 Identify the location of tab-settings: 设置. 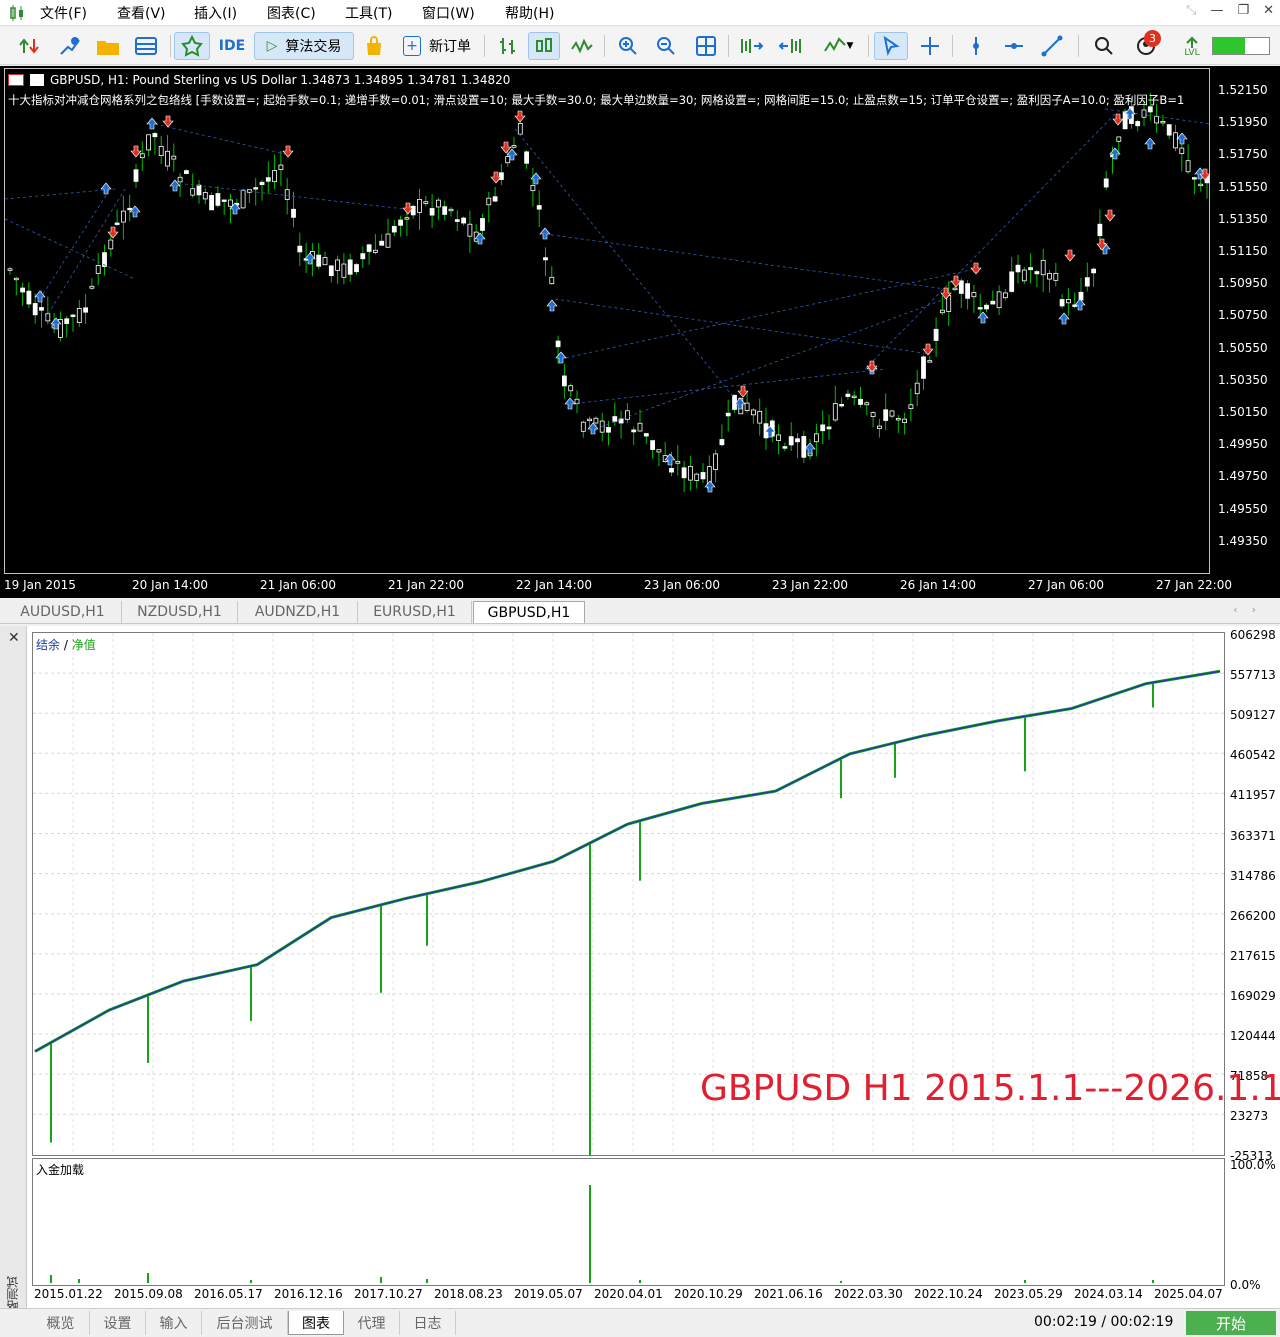
(118, 1323).